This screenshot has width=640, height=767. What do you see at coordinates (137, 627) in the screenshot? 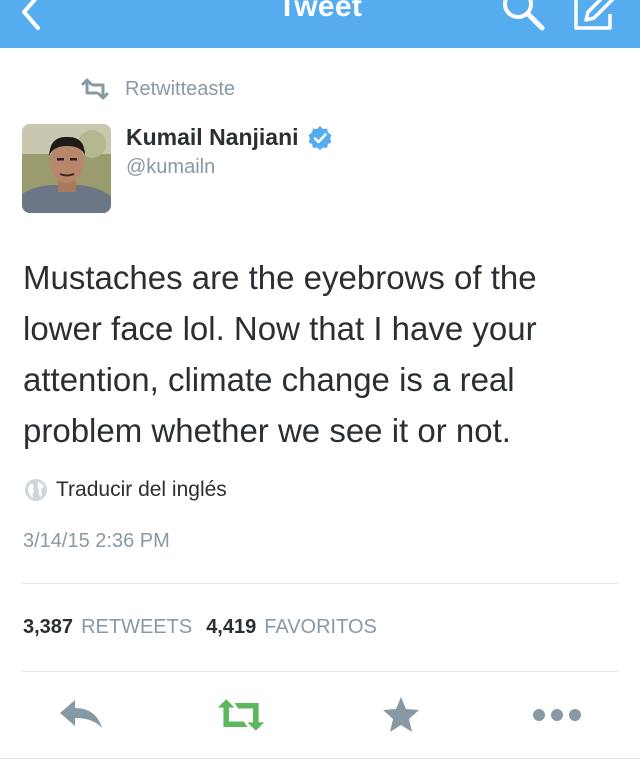
I see `retweets-label: RETWEETS` at bounding box center [137, 627].